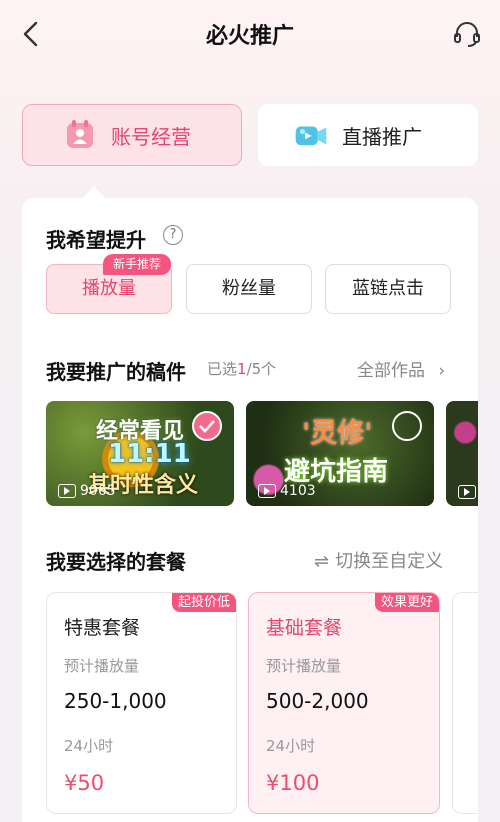  Describe the element at coordinates (149, 454) in the screenshot. I see `video-1-caption-line2: 11:11` at that location.